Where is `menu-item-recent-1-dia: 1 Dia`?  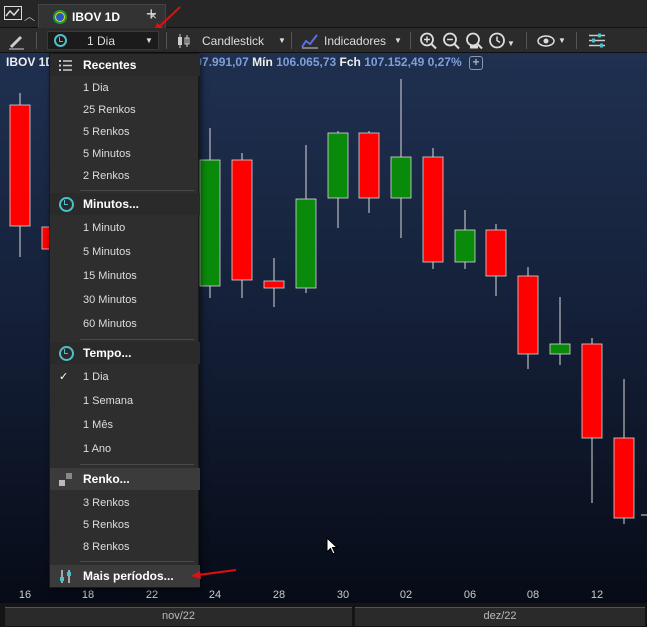
menu-item-recent-1-dia: 1 Dia is located at coordinates (125, 88).